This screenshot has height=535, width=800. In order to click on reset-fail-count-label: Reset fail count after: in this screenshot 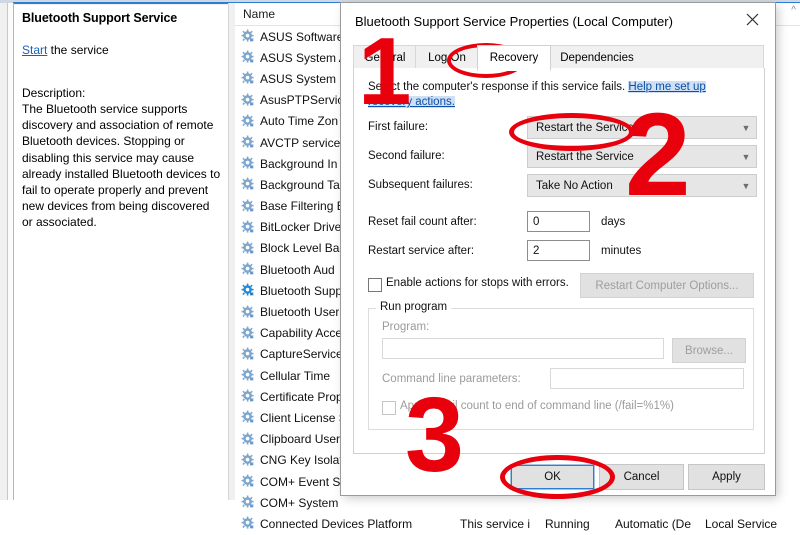, I will do `click(422, 222)`.